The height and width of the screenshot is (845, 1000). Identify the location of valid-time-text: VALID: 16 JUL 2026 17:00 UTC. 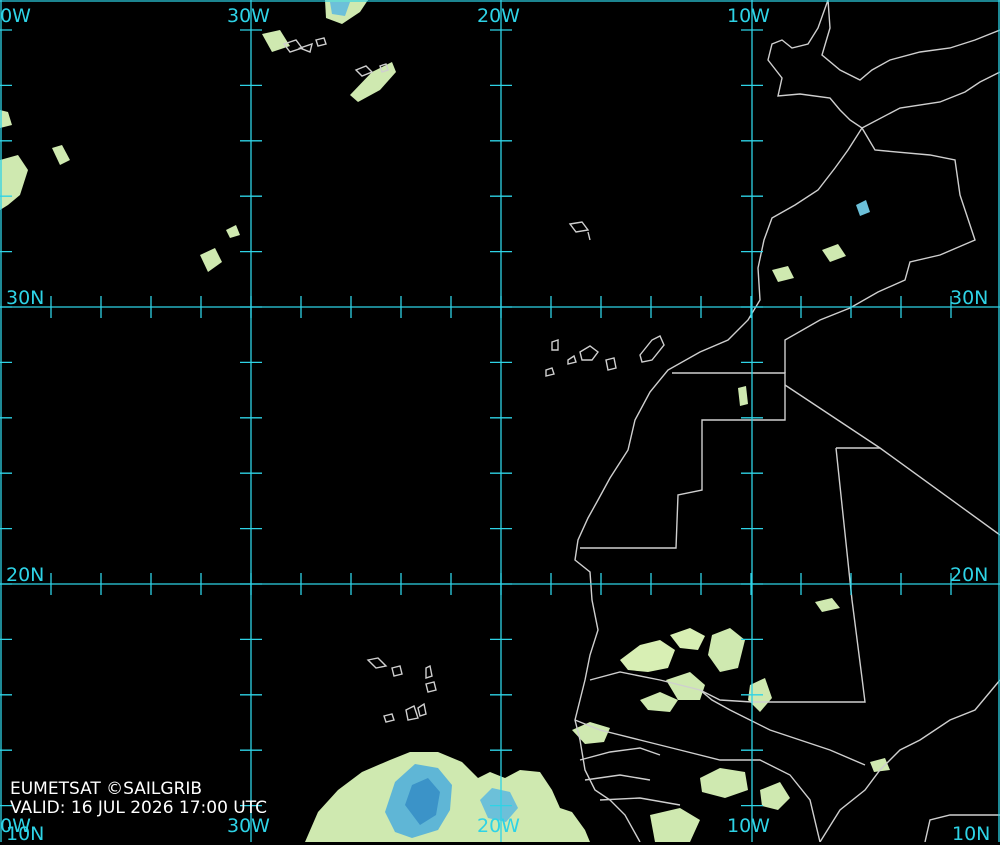
(139, 808).